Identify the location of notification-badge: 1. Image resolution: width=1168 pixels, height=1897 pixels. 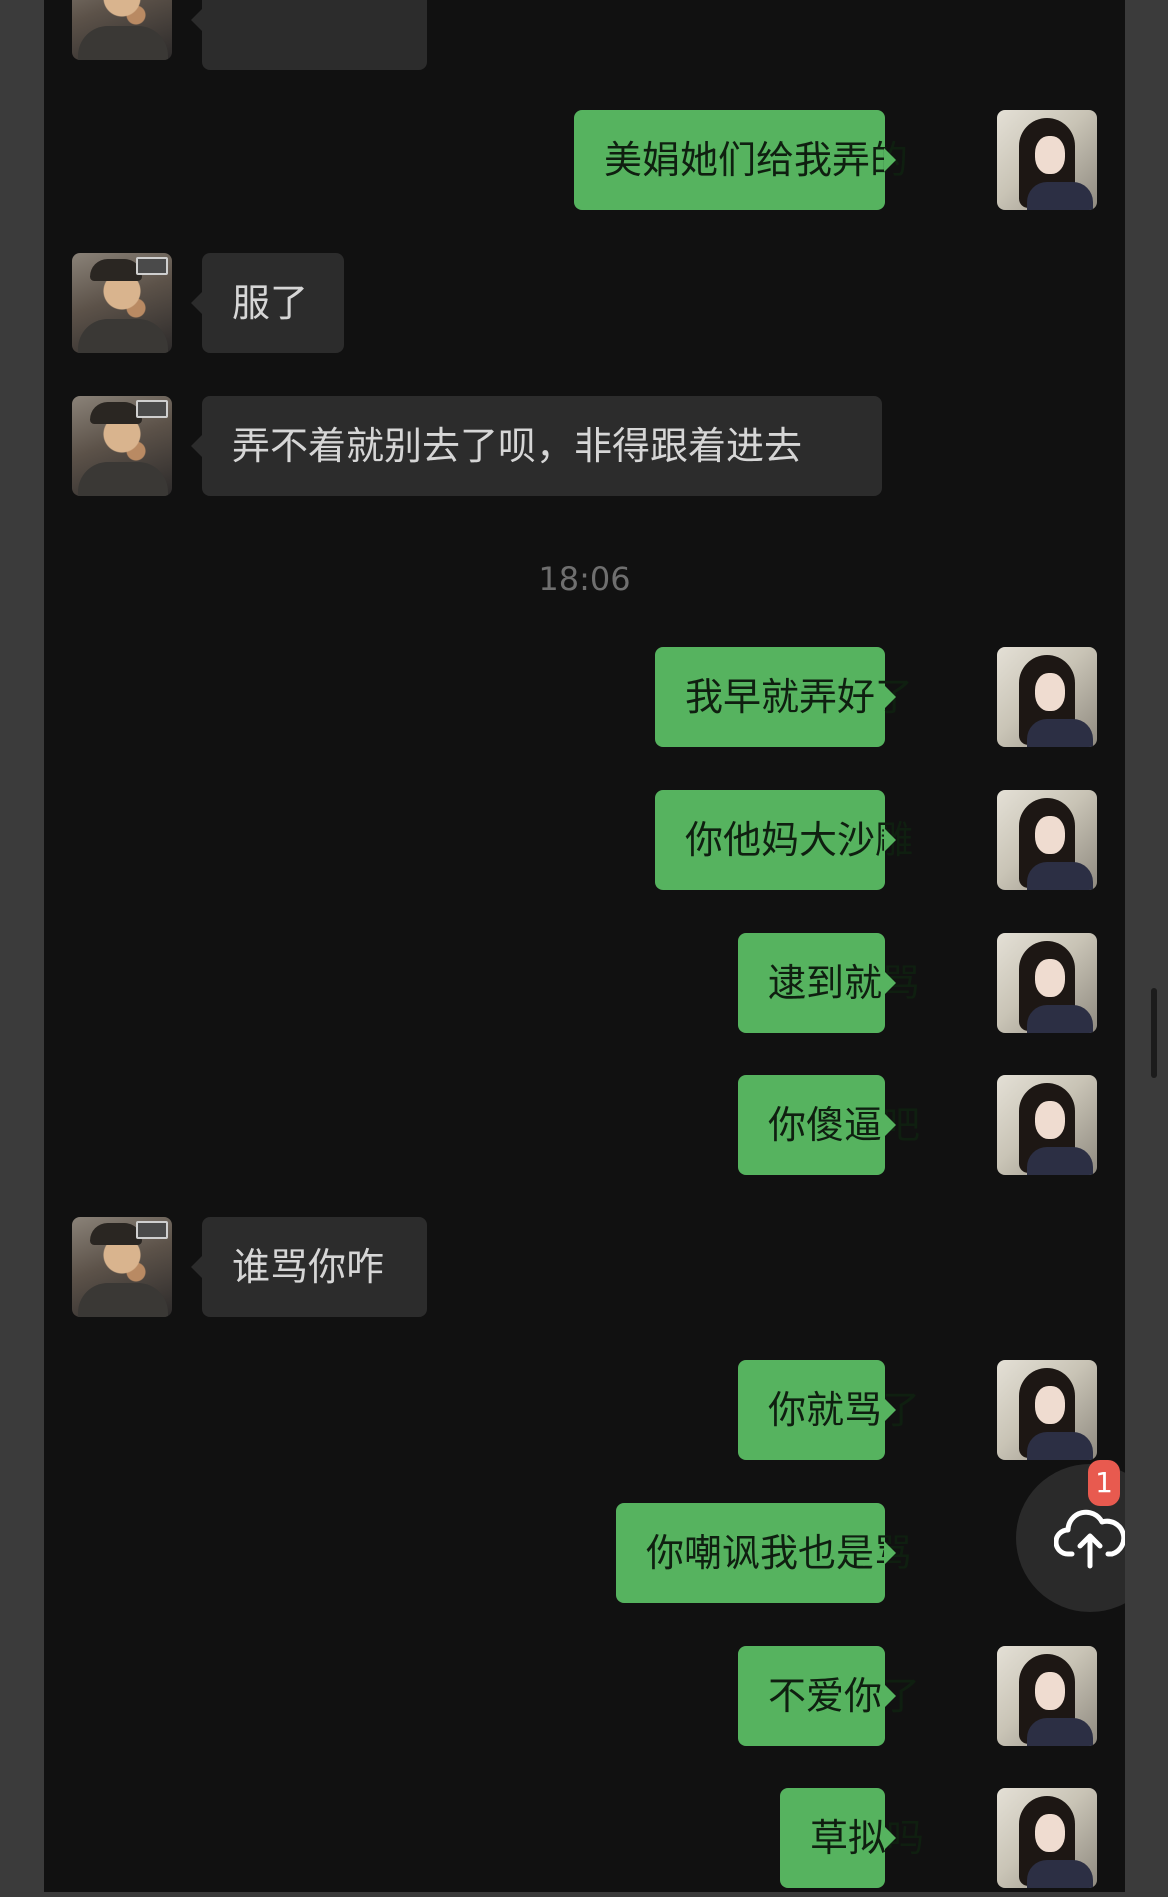
(1104, 1483).